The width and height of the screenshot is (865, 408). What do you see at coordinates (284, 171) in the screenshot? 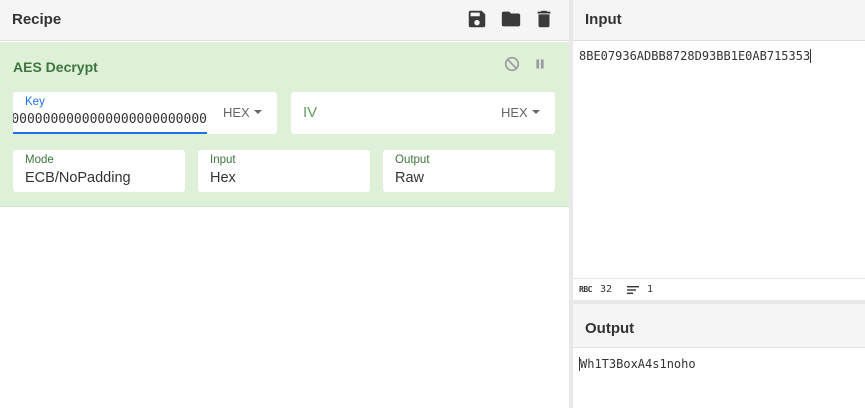
I see `input-format-select: Input Hex` at bounding box center [284, 171].